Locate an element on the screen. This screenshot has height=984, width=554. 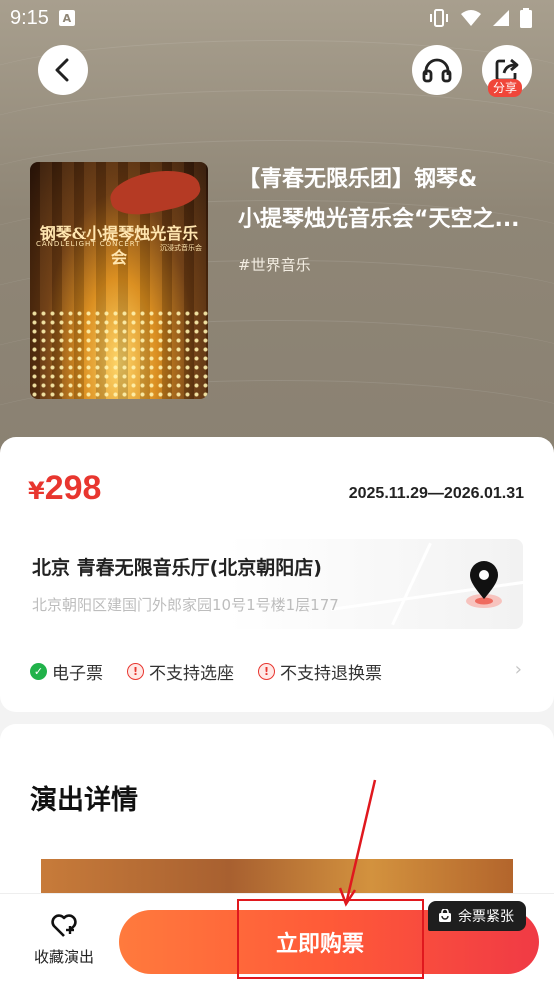
signal-icon is located at coordinates (501, 18).